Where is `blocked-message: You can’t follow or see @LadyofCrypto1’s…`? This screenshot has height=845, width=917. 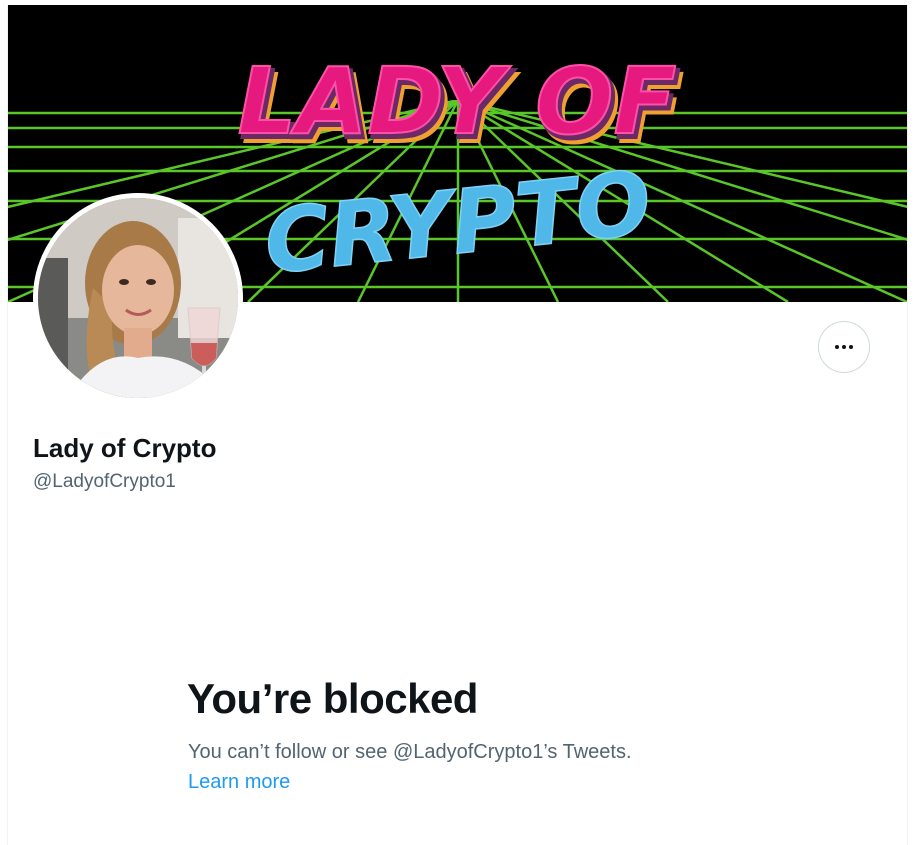 blocked-message: You can’t follow or see @LadyofCrypto1’s… is located at coordinates (410, 752).